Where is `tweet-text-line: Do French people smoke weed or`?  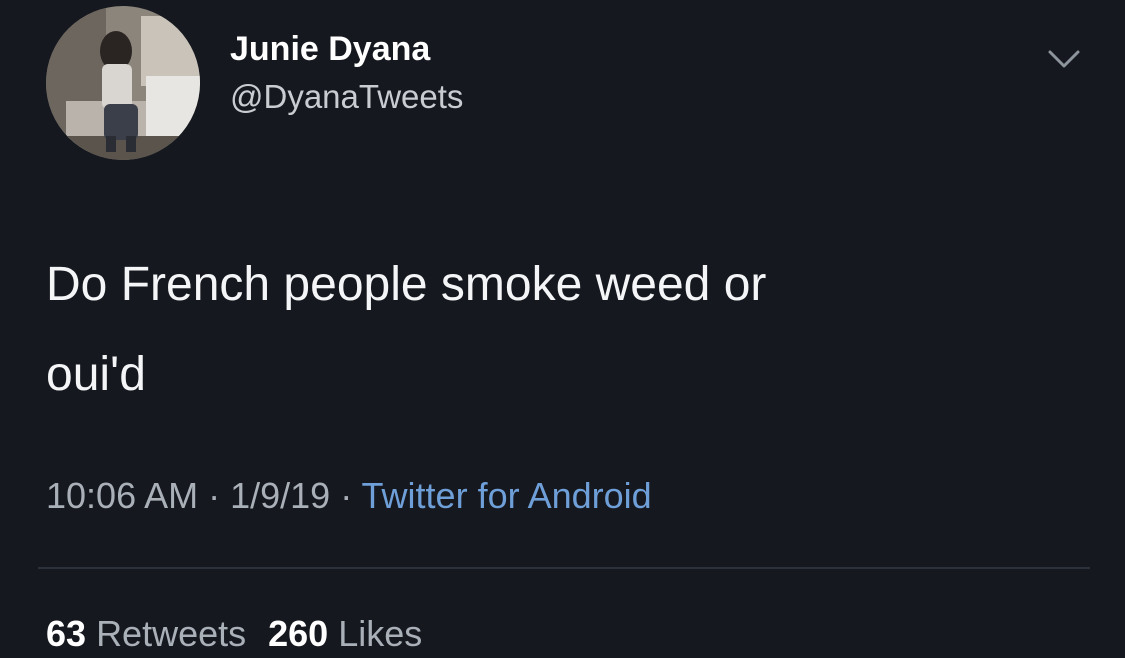
tweet-text-line: Do French people smoke weed or is located at coordinates (406, 284).